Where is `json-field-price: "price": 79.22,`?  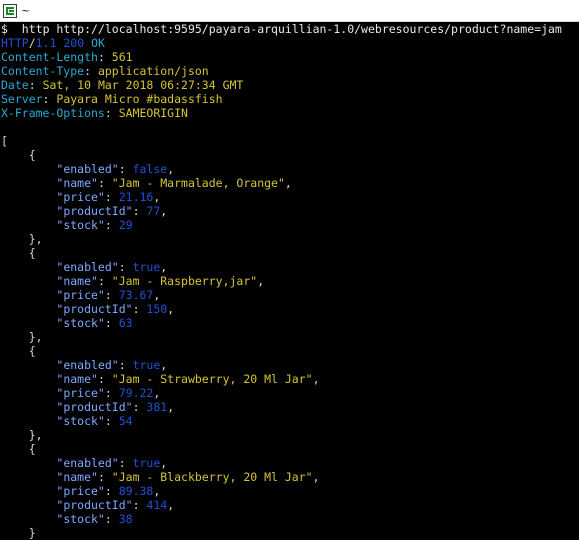 json-field-price: "price": 79.22, is located at coordinates (290, 393).